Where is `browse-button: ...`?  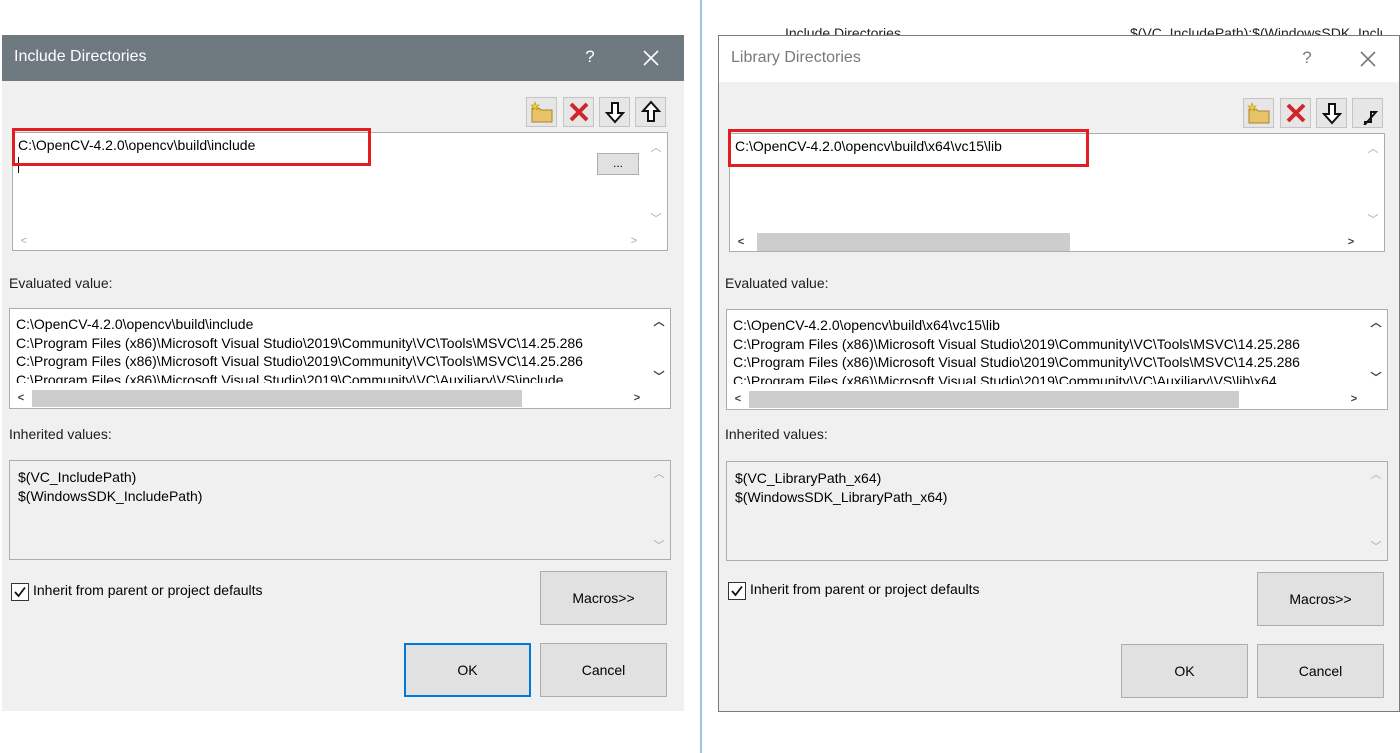
browse-button: ... is located at coordinates (618, 164).